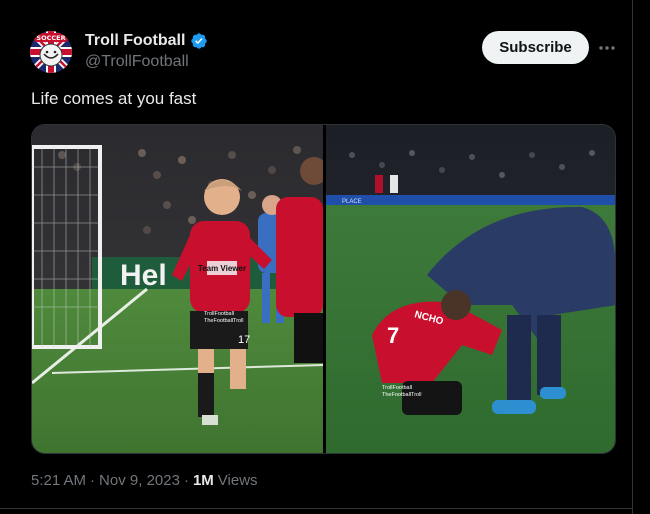  I want to click on tweet-date: Nov 9, 2023, so click(139, 480).